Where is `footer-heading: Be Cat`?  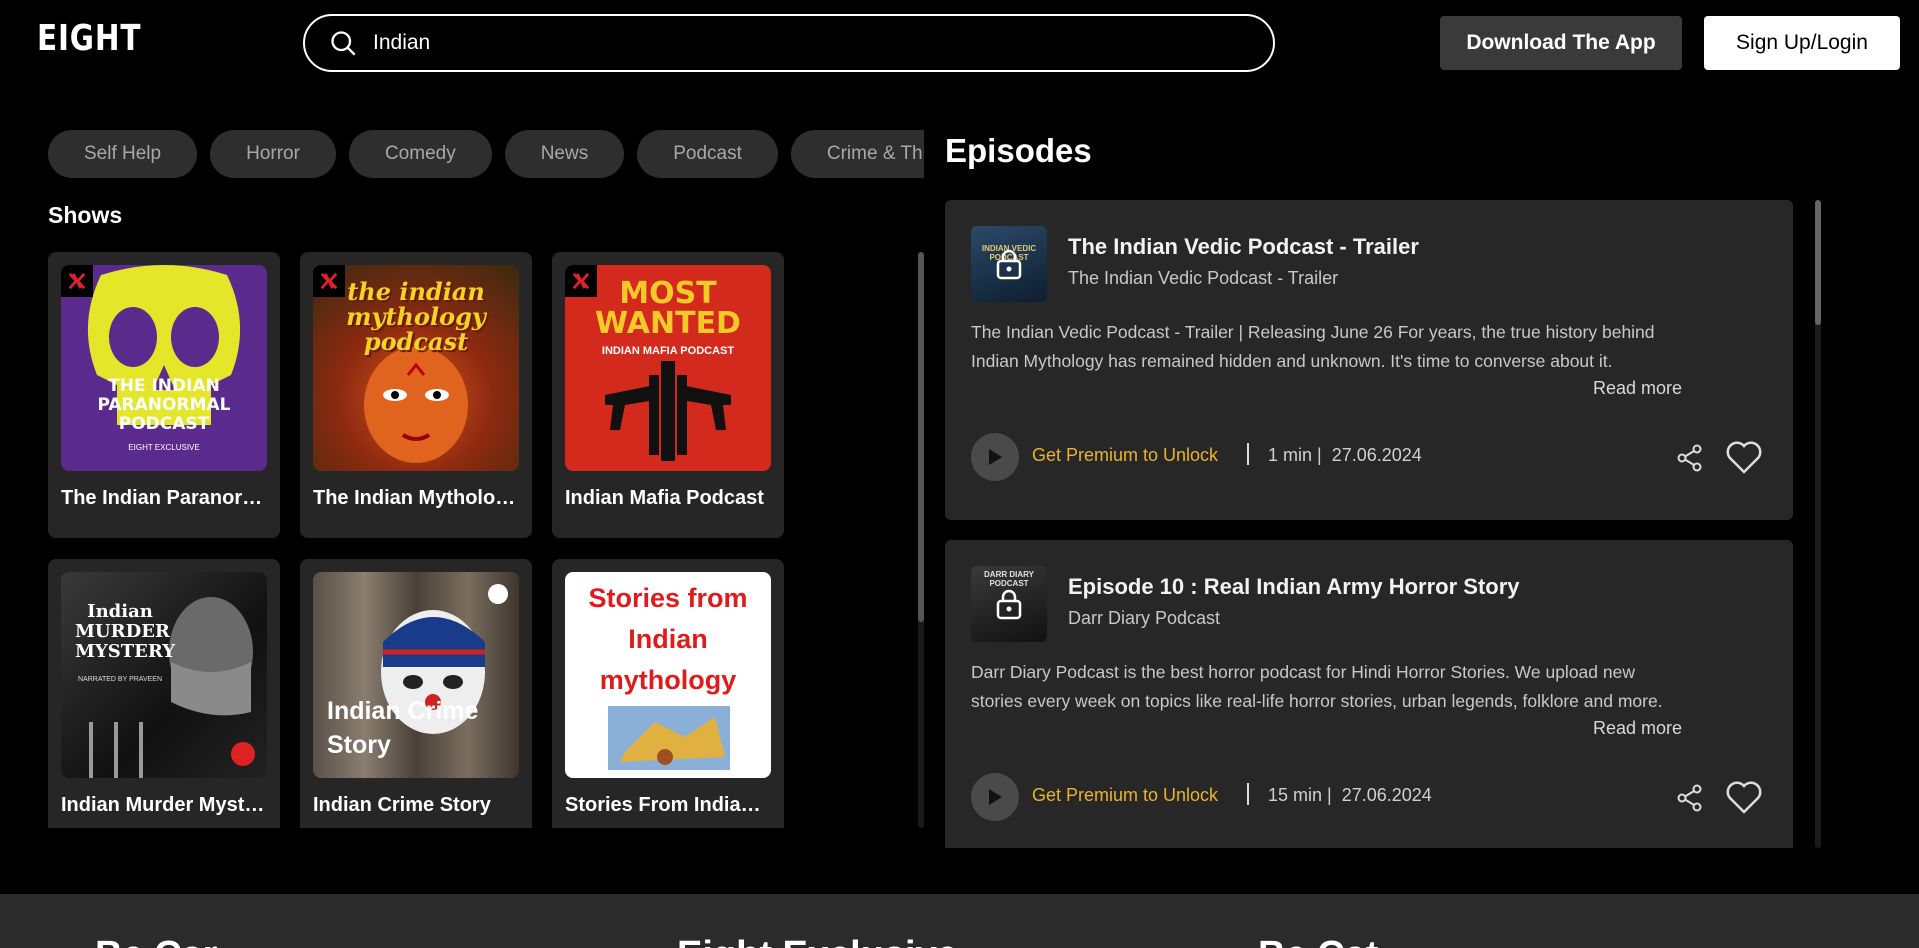
footer-heading: Be Cat is located at coordinates (1318, 941).